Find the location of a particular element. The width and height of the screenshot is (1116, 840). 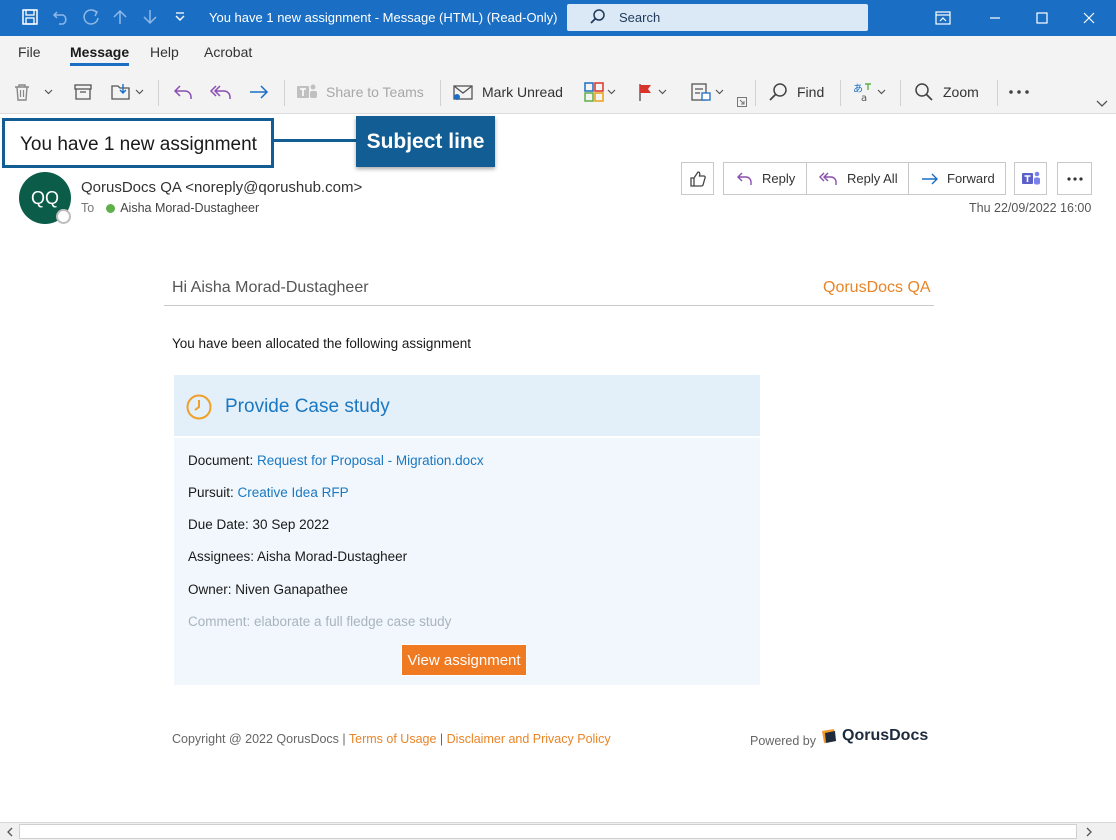

archive-icon is located at coordinates (83, 92).